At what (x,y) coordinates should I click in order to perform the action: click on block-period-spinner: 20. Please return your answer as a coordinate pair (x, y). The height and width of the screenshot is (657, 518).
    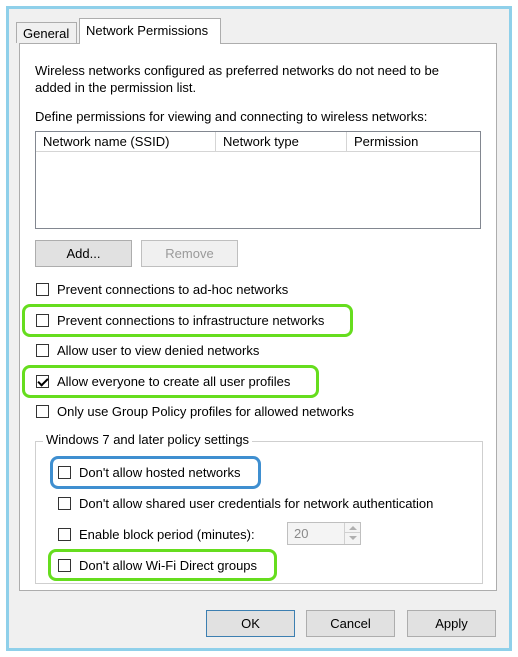
    Looking at the image, I should click on (324, 533).